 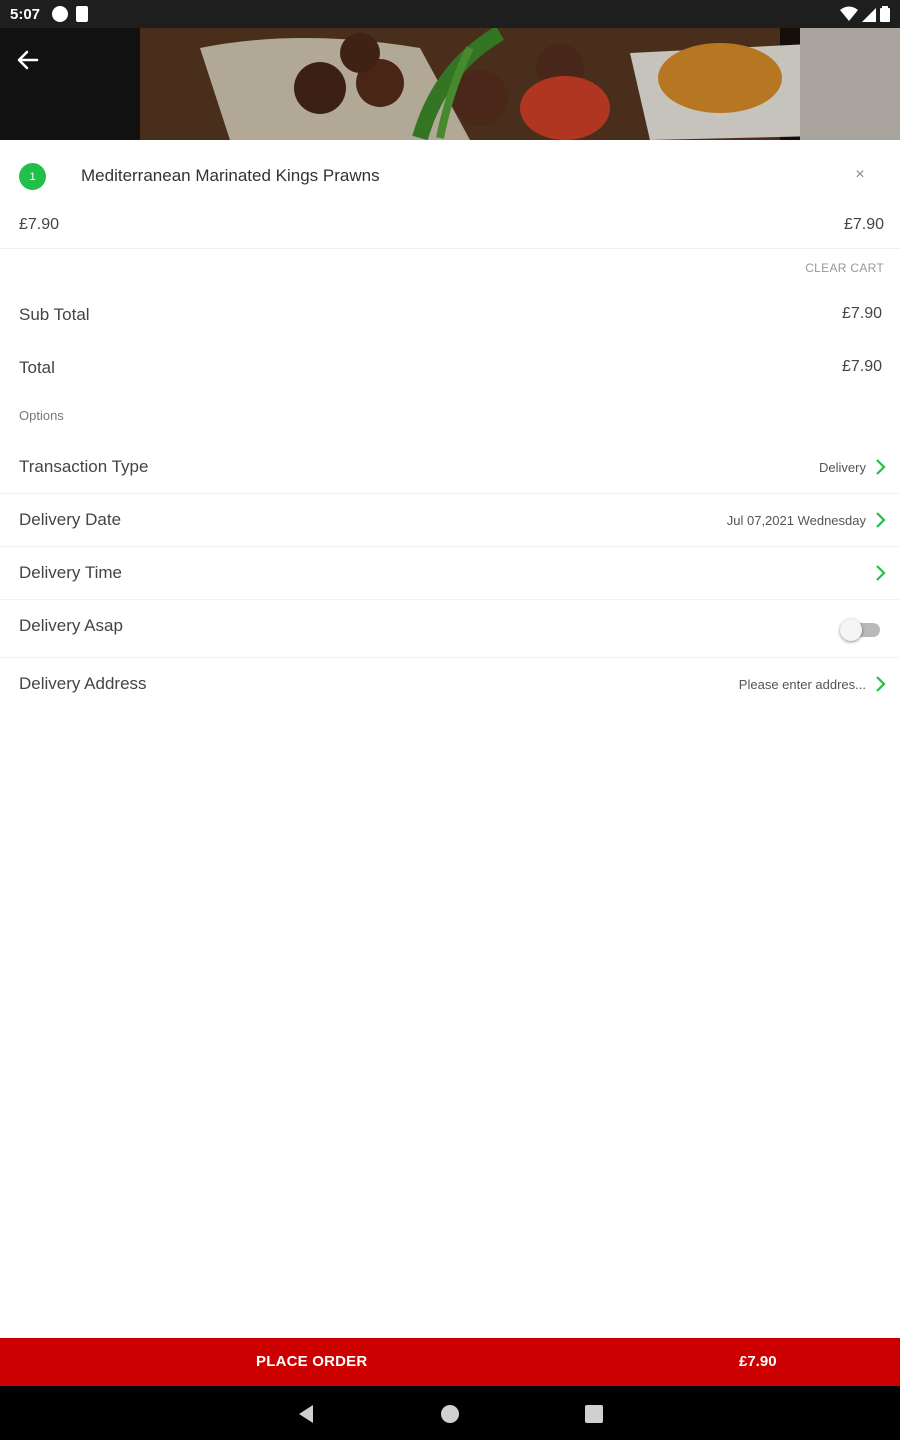 What do you see at coordinates (450, 629) in the screenshot?
I see `delivery-asap-row: Delivery Asap` at bounding box center [450, 629].